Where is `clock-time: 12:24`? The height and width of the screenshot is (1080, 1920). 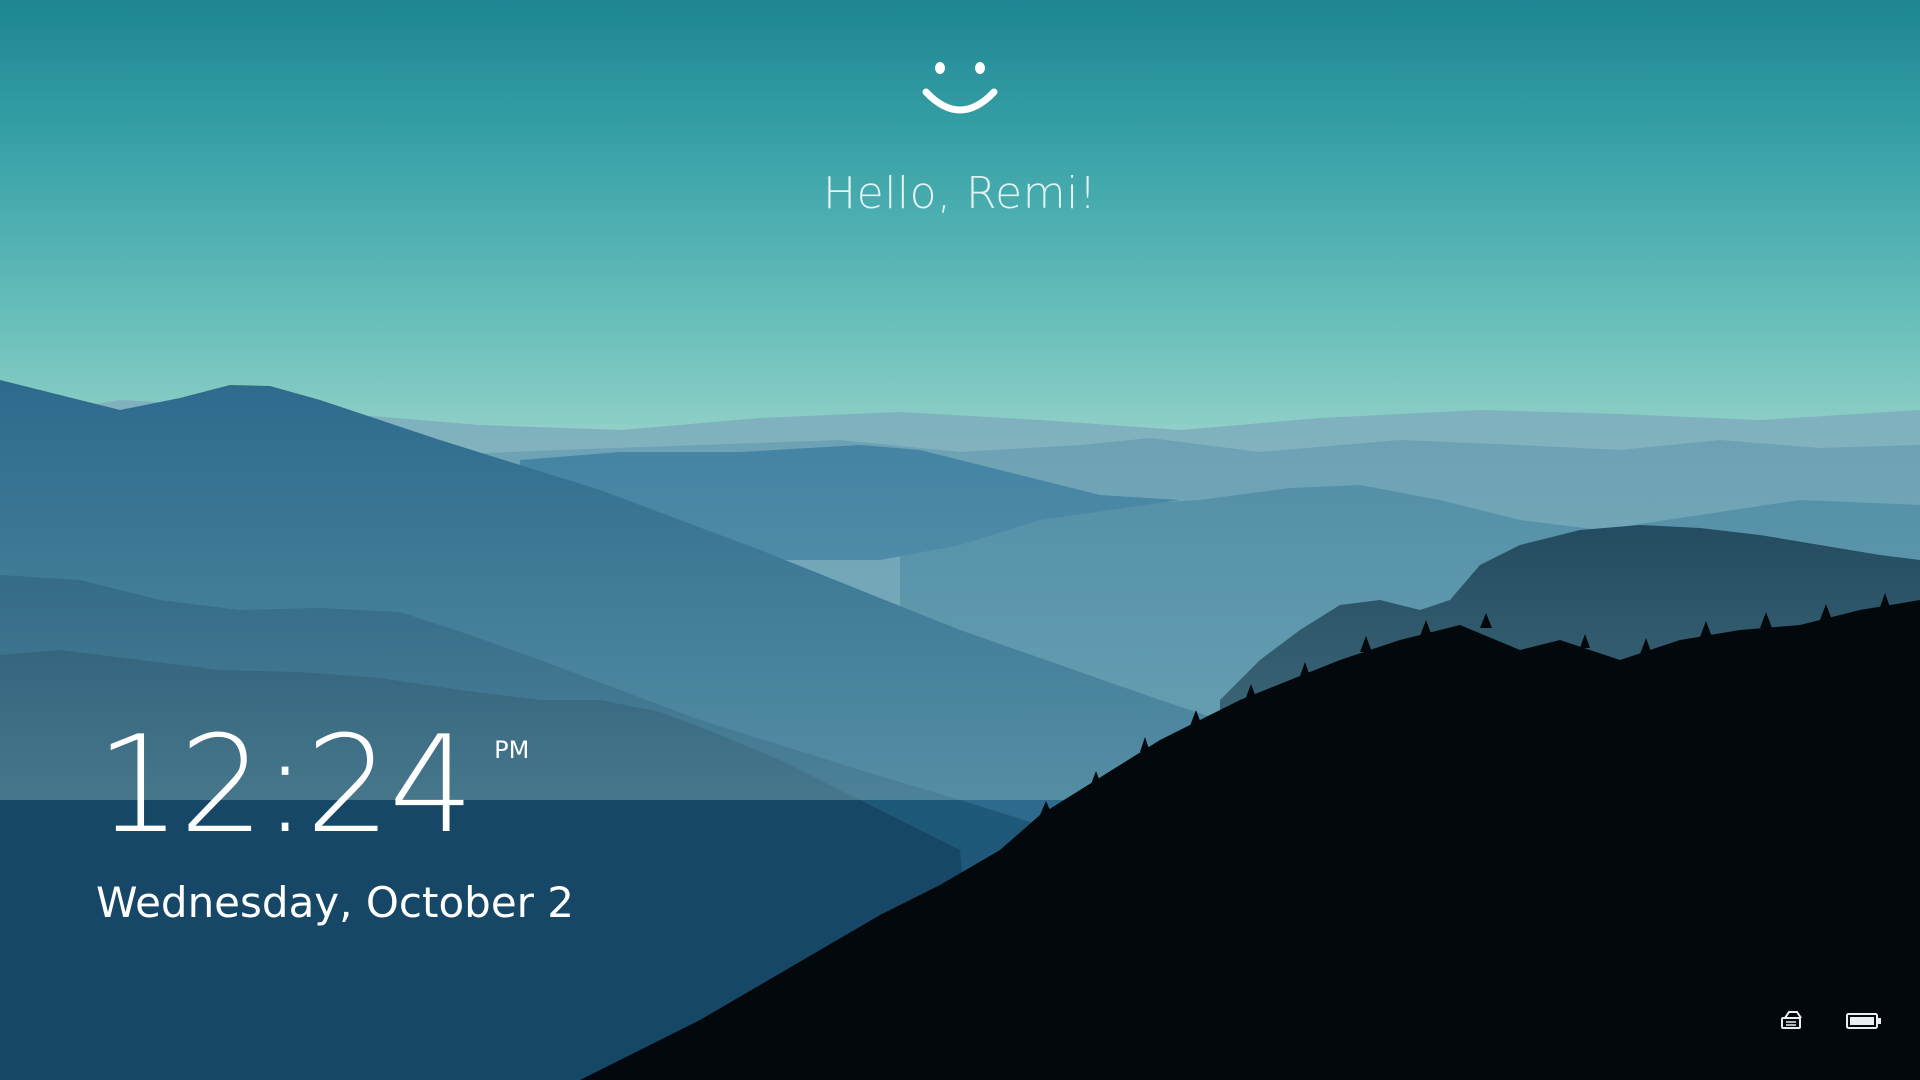 clock-time: 12:24 is located at coordinates (285, 785).